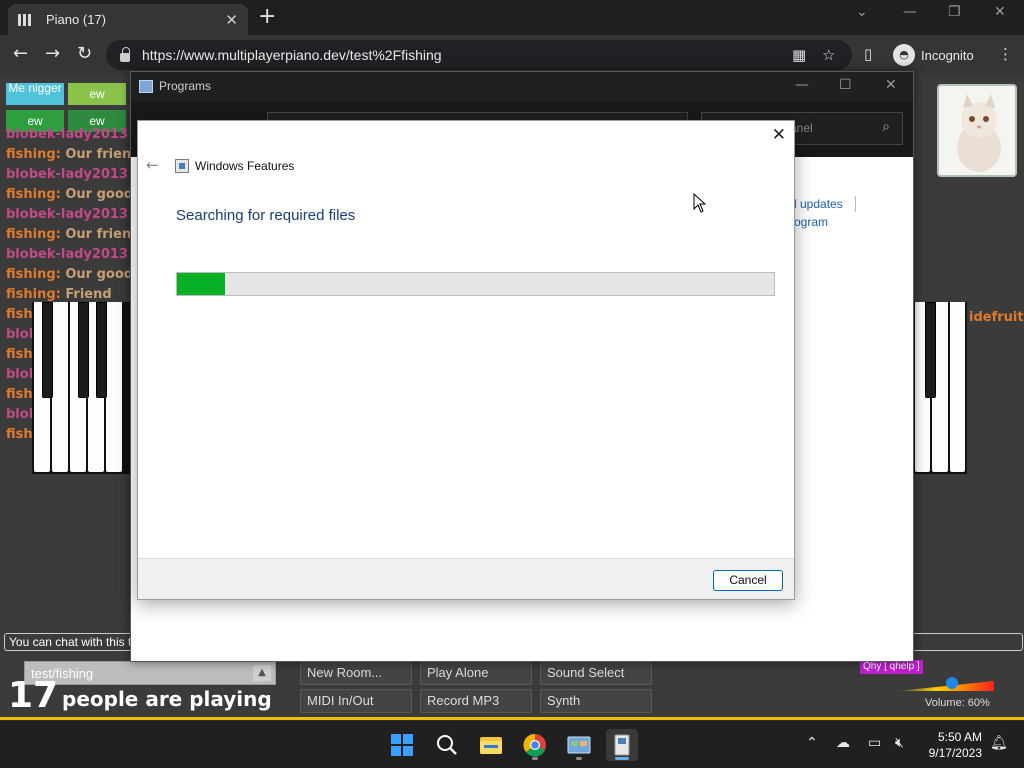  Describe the element at coordinates (951, 745) in the screenshot. I see `system-clock: 5:50 AM 9/17/2023` at that location.